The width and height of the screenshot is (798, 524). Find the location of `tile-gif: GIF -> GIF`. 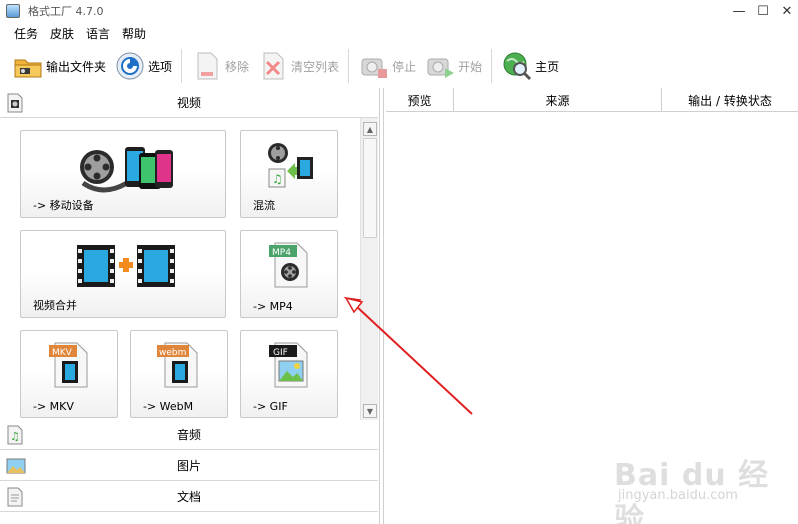

tile-gif: GIF -> GIF is located at coordinates (289, 374).